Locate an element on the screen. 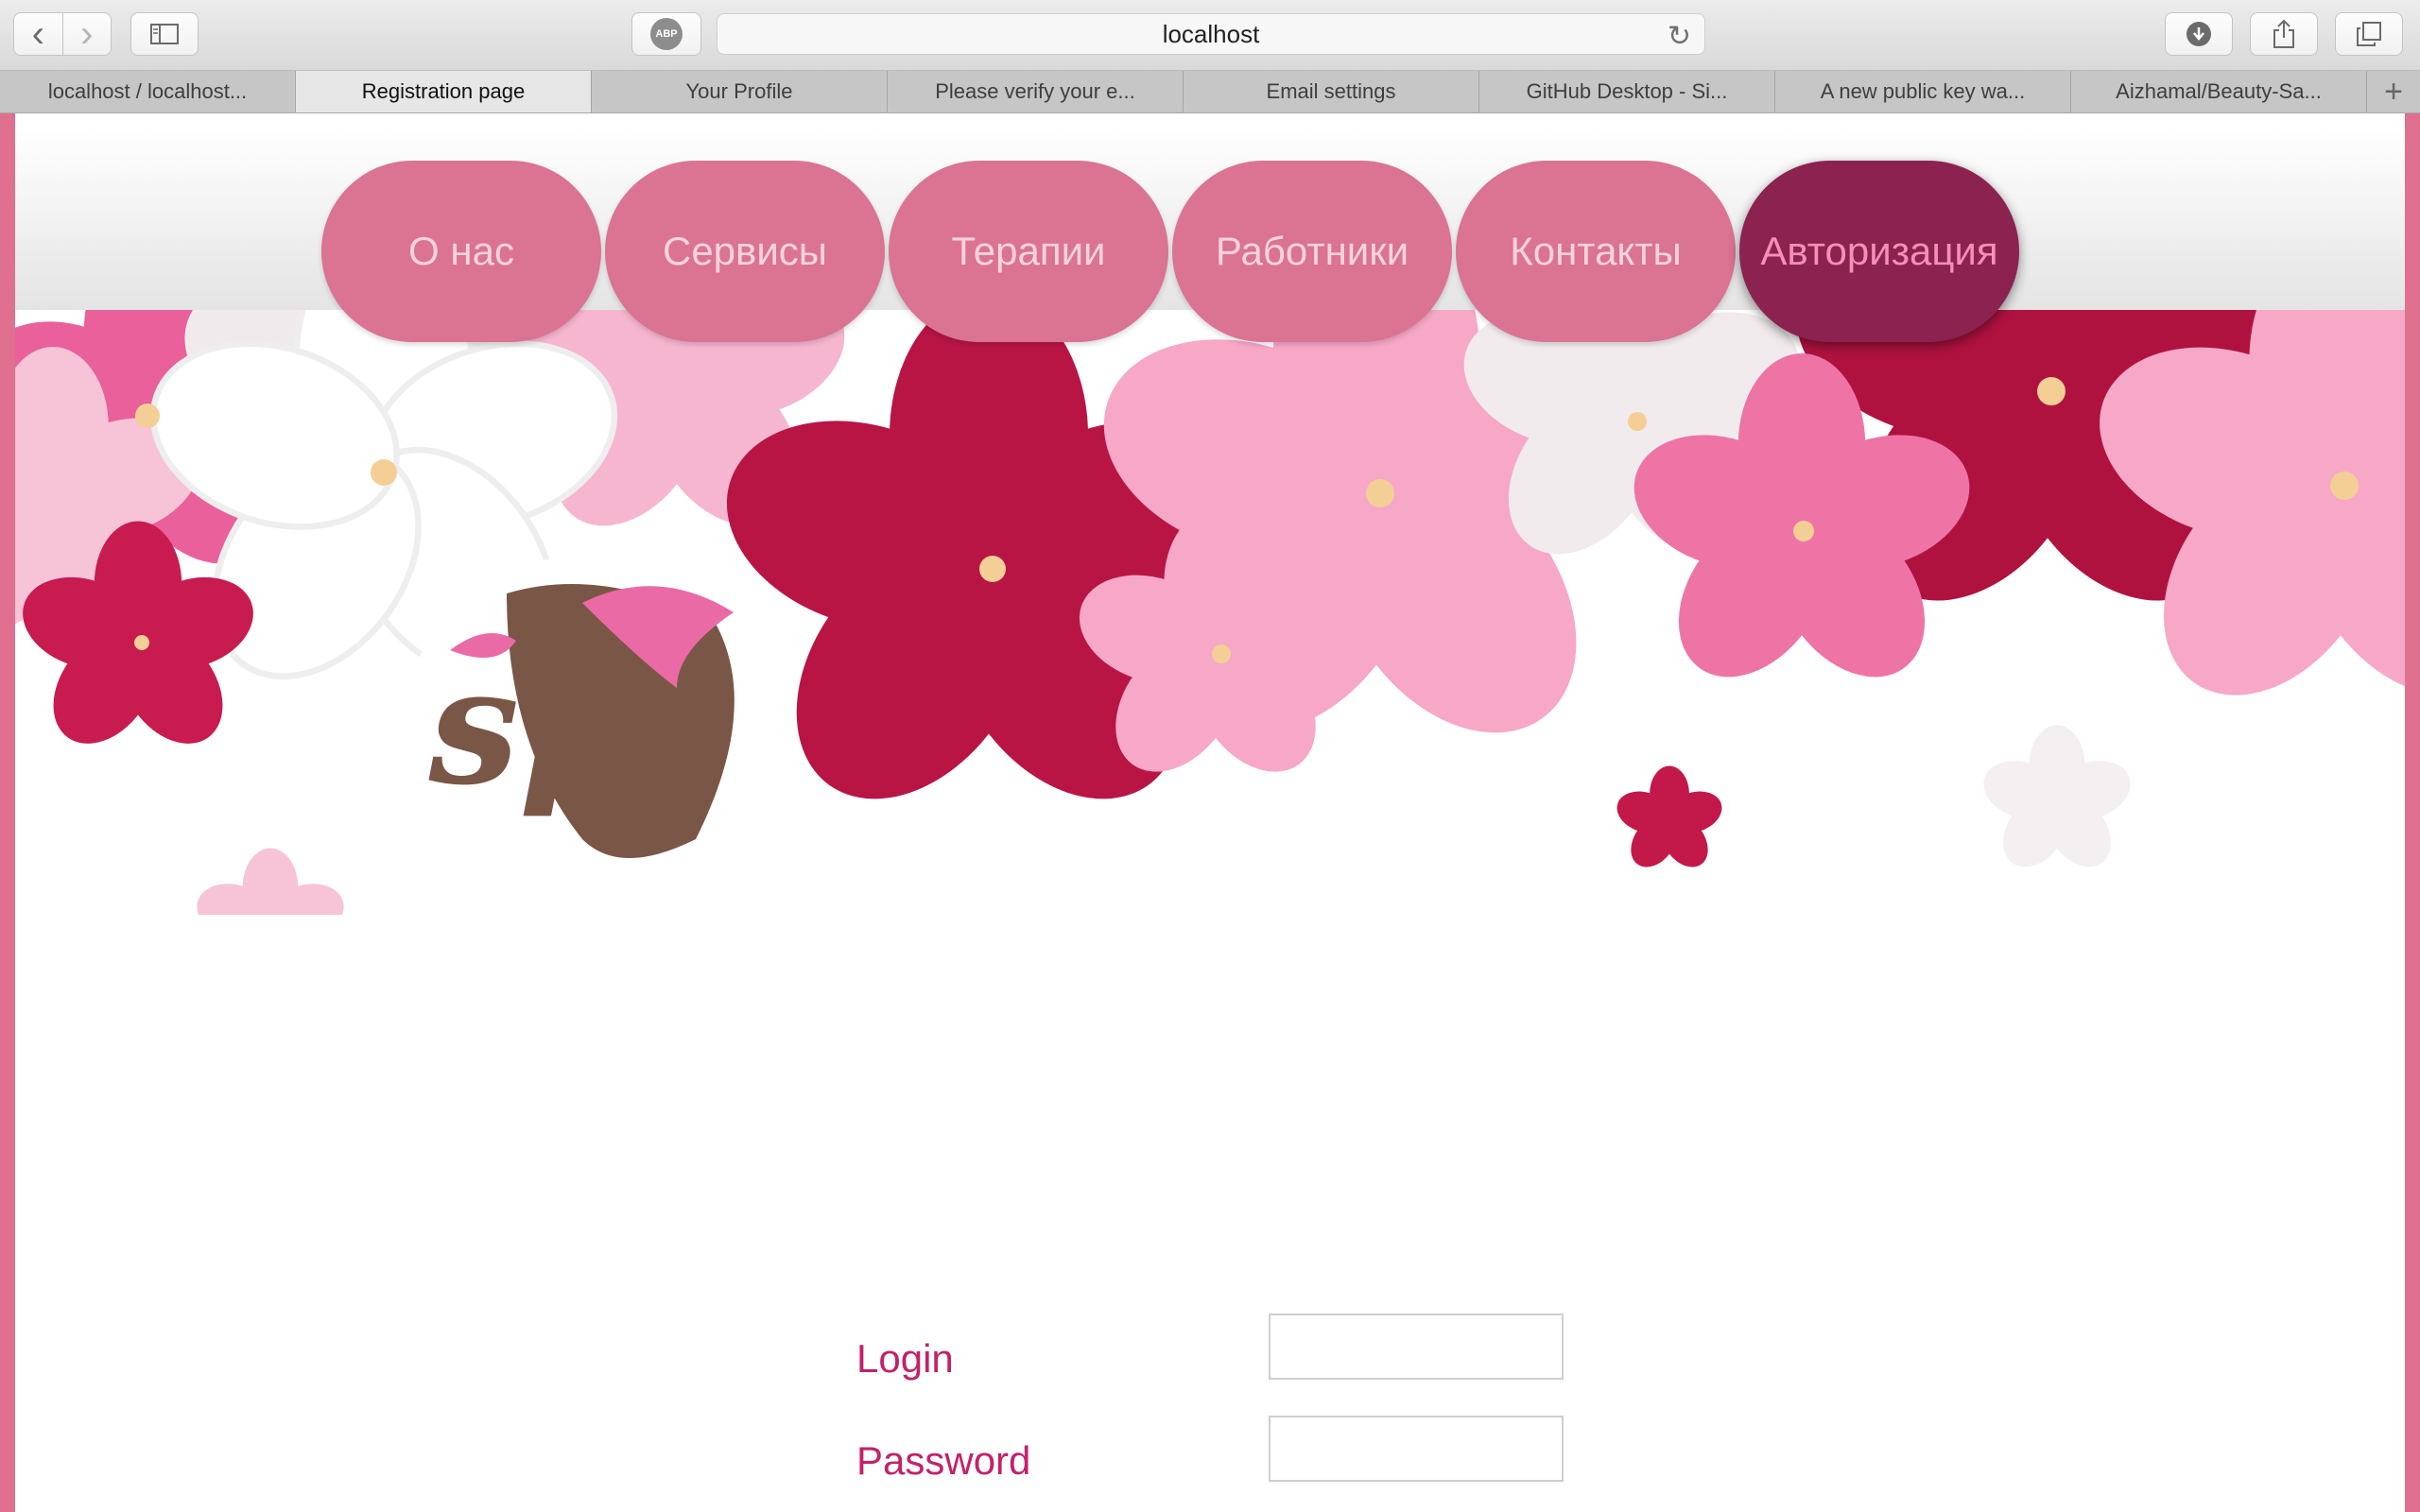  nav-authorization: Авторизация is located at coordinates (1879, 251).